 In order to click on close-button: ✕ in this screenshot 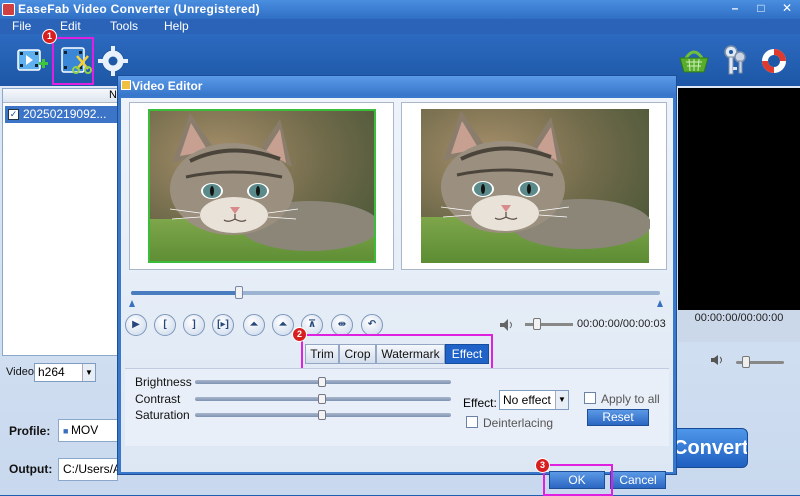, I will do `click(787, 8)`.